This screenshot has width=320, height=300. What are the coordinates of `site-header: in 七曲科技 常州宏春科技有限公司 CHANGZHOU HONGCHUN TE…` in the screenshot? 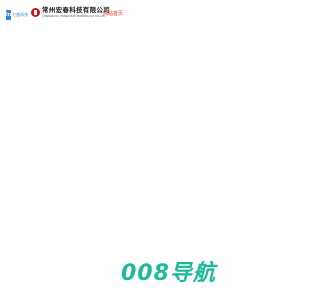 It's located at (150, 14).